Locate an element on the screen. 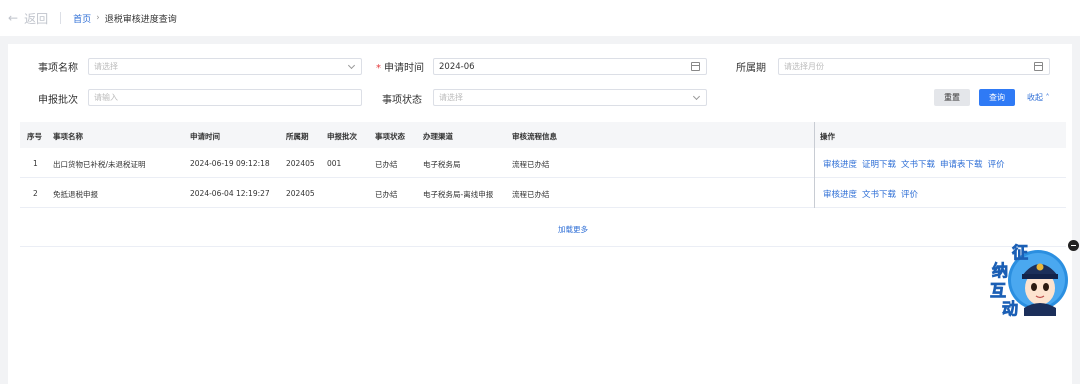  widget-char: 动 is located at coordinates (1010, 308).